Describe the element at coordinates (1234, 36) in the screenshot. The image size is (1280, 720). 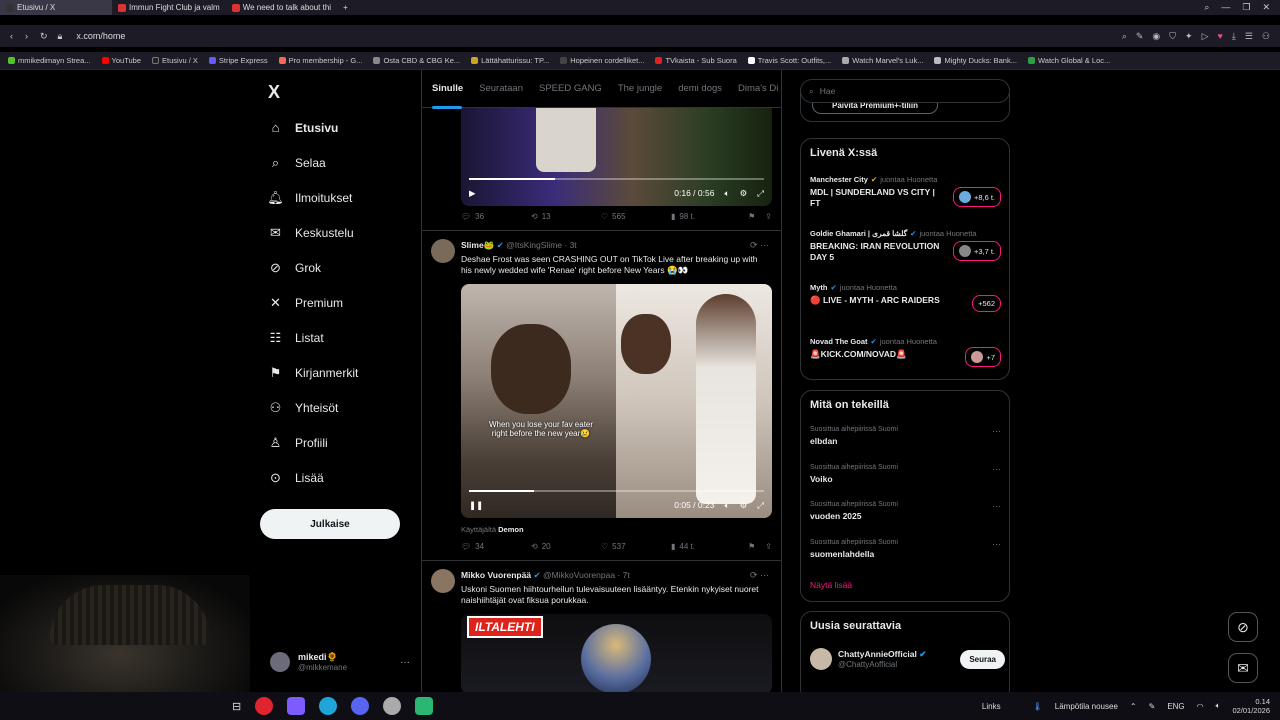
I see `download-icon: ⤓` at that location.